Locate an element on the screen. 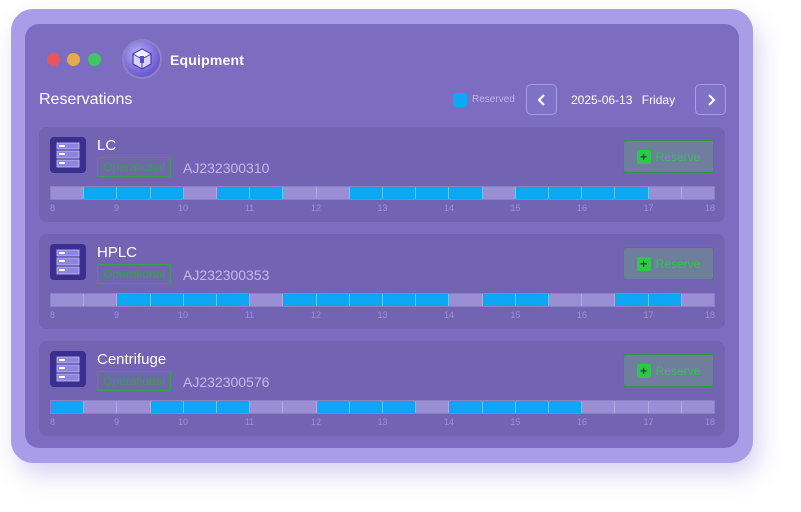 The image size is (801, 512). previous-day-button is located at coordinates (541, 99).